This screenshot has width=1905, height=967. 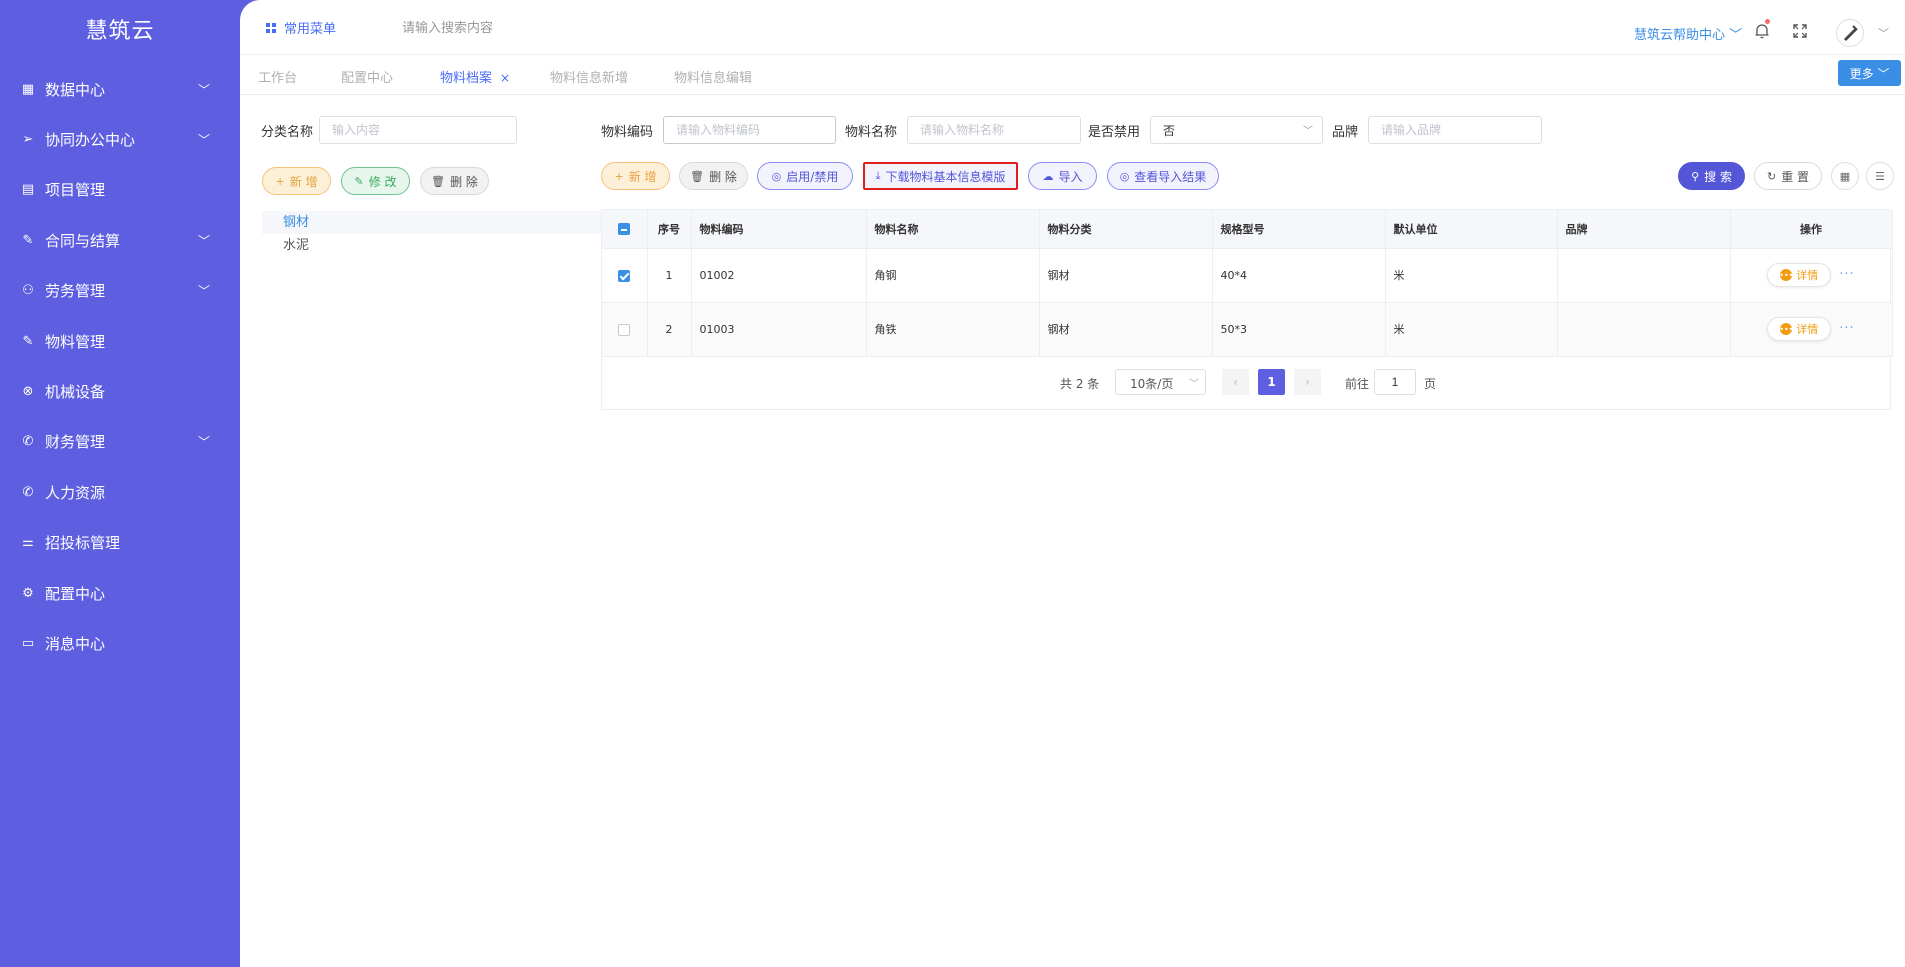 I want to click on row-spec: 40*4, so click(x=1299, y=275).